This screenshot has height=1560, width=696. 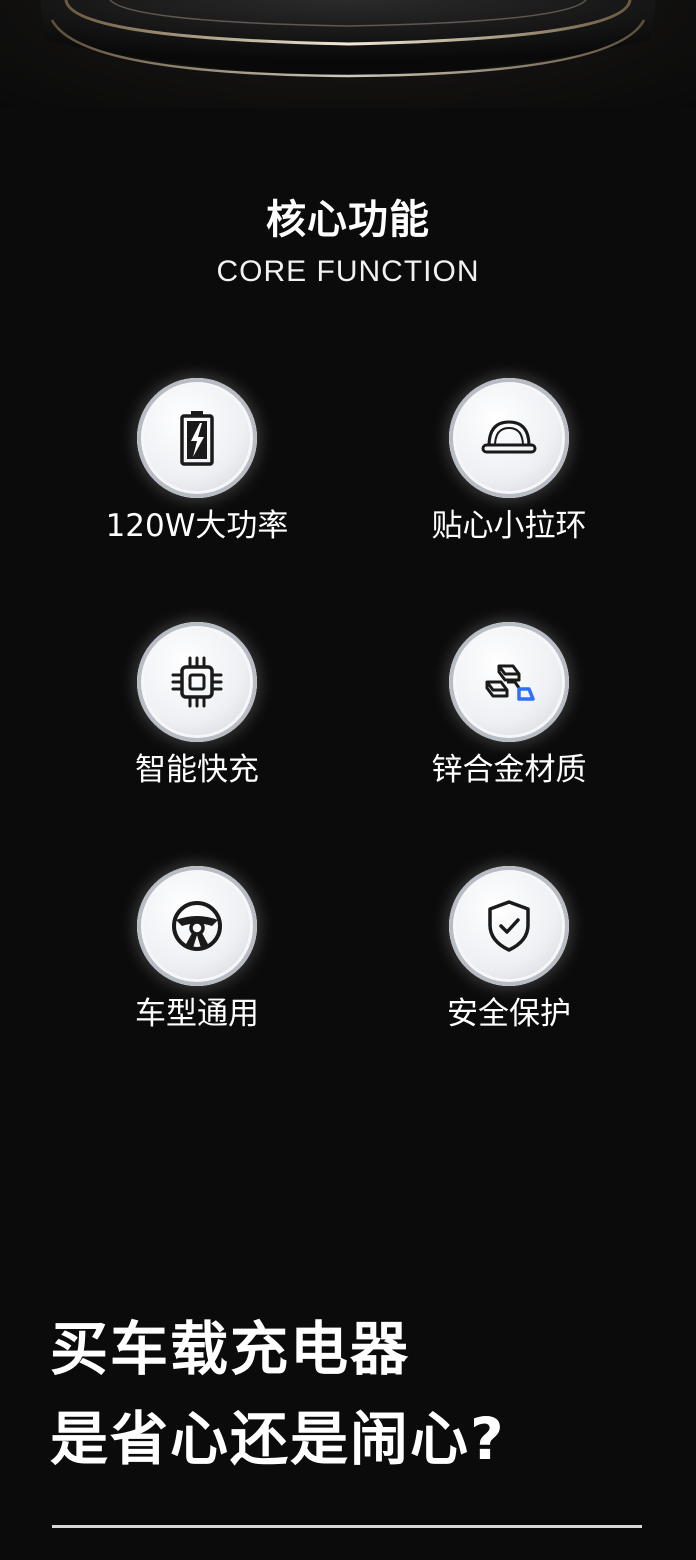 I want to click on steering-wheel-icon, so click(x=197, y=926).